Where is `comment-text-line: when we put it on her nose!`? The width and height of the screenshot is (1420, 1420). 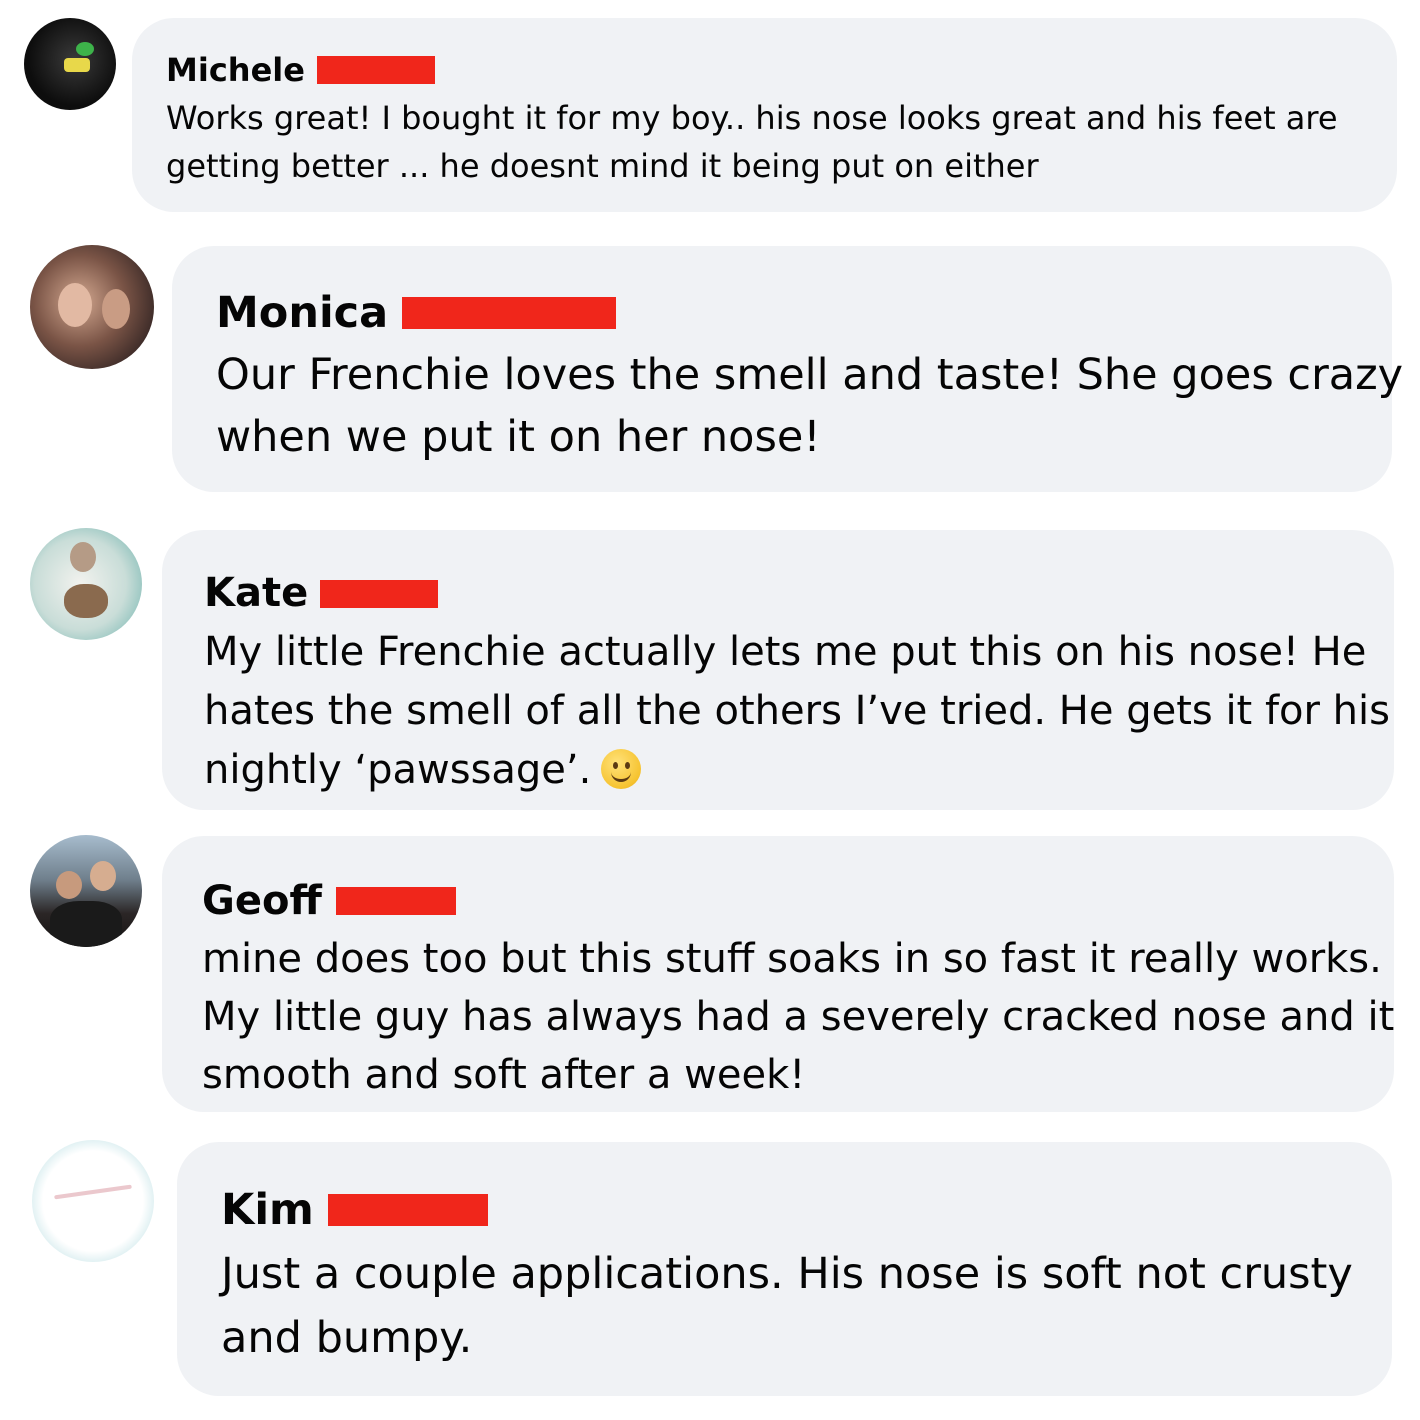 comment-text-line: when we put it on her nose! is located at coordinates (518, 437).